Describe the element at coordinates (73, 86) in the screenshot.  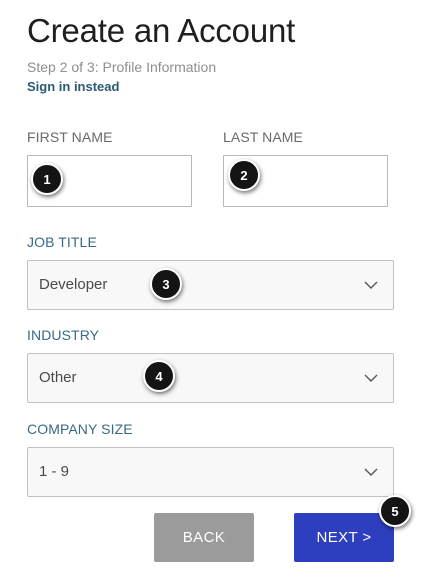
I see `sign-in-instead-link: Sign in instead` at that location.